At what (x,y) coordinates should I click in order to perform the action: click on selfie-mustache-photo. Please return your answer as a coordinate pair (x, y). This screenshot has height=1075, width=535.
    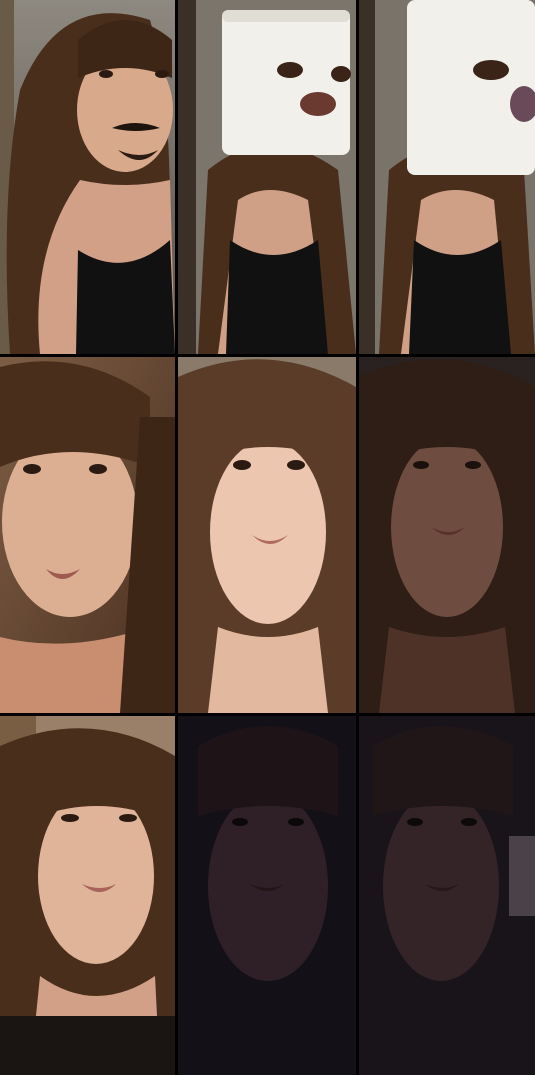
    Looking at the image, I should click on (87, 177).